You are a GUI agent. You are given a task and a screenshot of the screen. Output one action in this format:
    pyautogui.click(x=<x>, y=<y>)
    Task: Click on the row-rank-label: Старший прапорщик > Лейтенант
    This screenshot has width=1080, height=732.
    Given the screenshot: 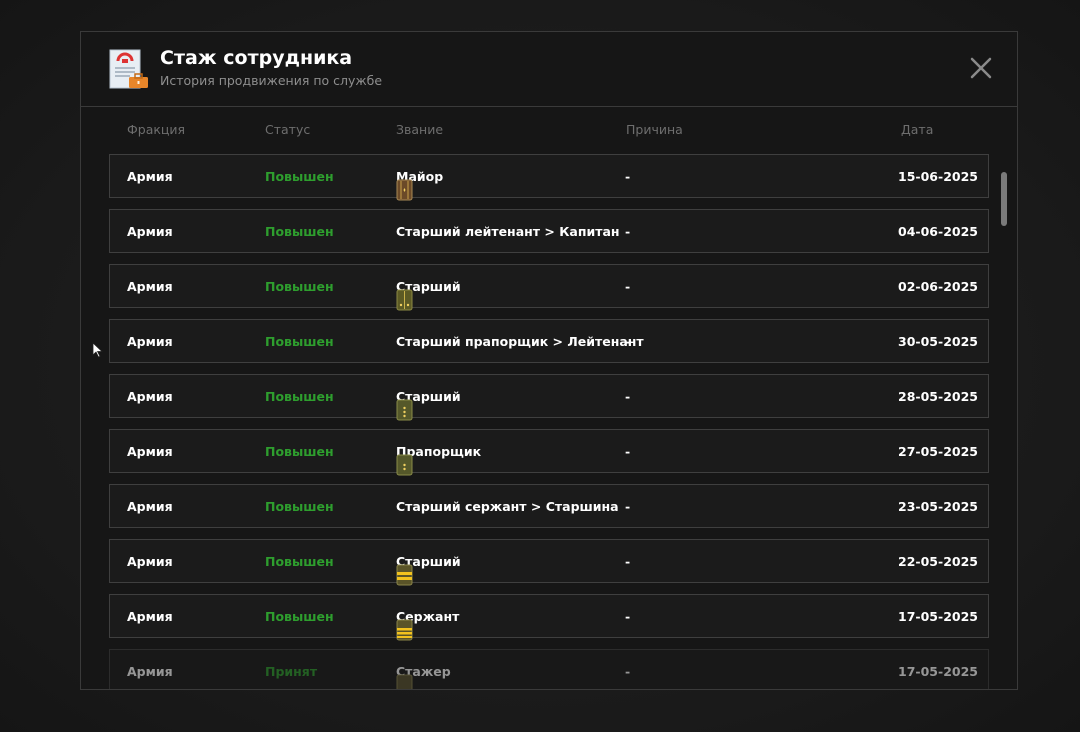 What is the action you would take?
    pyautogui.click(x=520, y=341)
    